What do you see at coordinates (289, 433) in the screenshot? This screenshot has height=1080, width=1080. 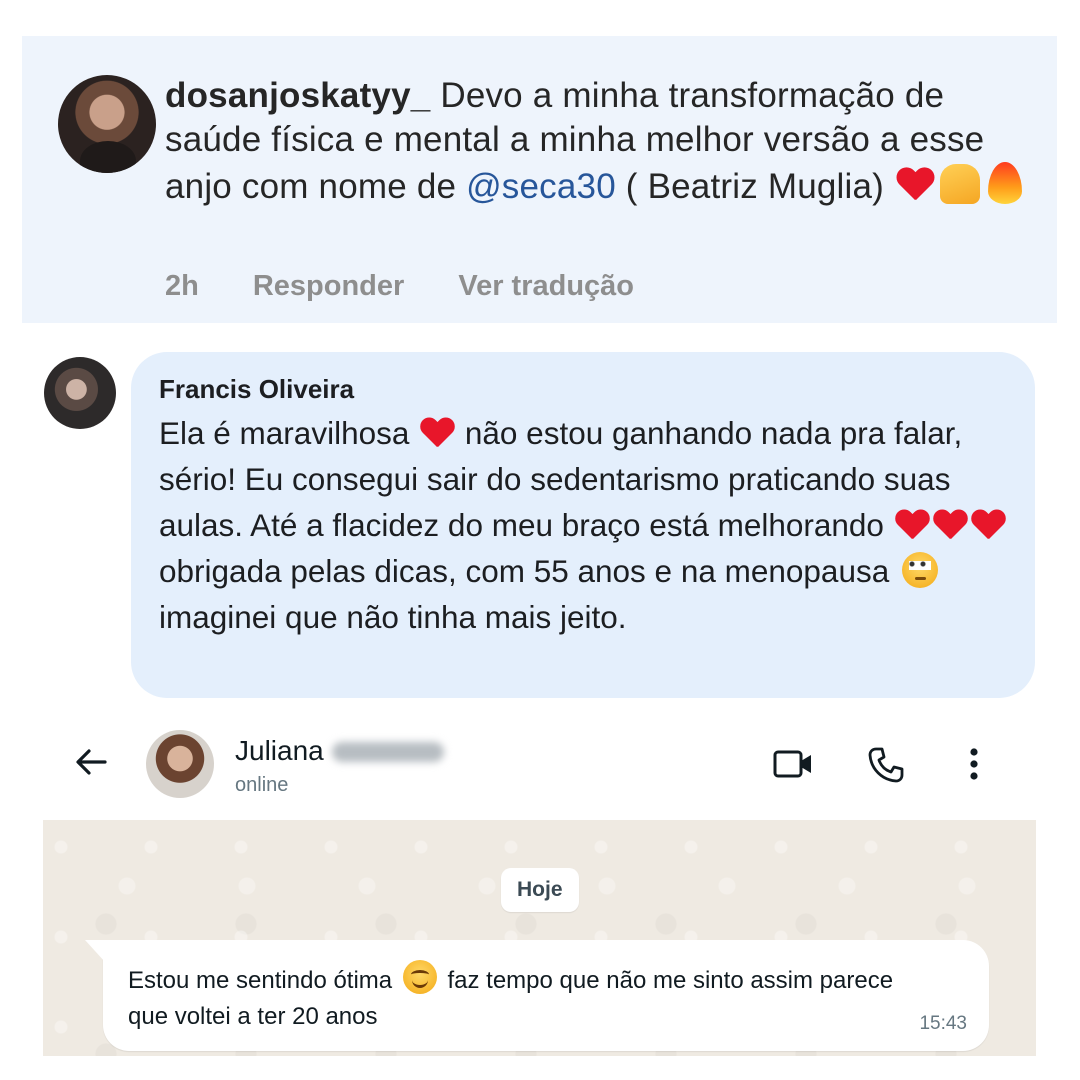 I see `comment-body-part: Ela é maravilhosa` at bounding box center [289, 433].